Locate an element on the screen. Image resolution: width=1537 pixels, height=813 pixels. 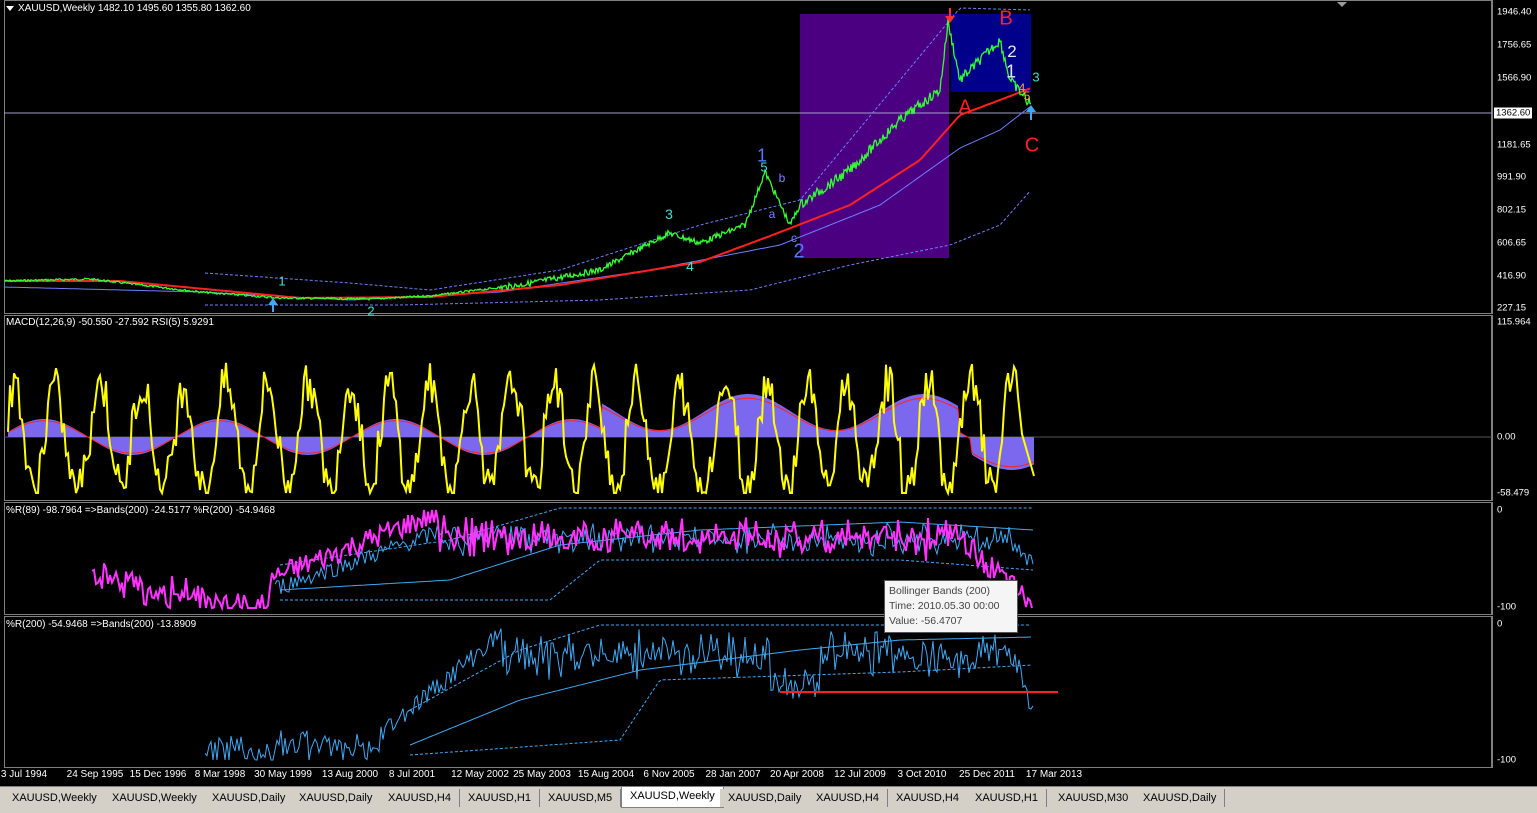
chart-tab: XAUUSD,M5 is located at coordinates (581, 798).